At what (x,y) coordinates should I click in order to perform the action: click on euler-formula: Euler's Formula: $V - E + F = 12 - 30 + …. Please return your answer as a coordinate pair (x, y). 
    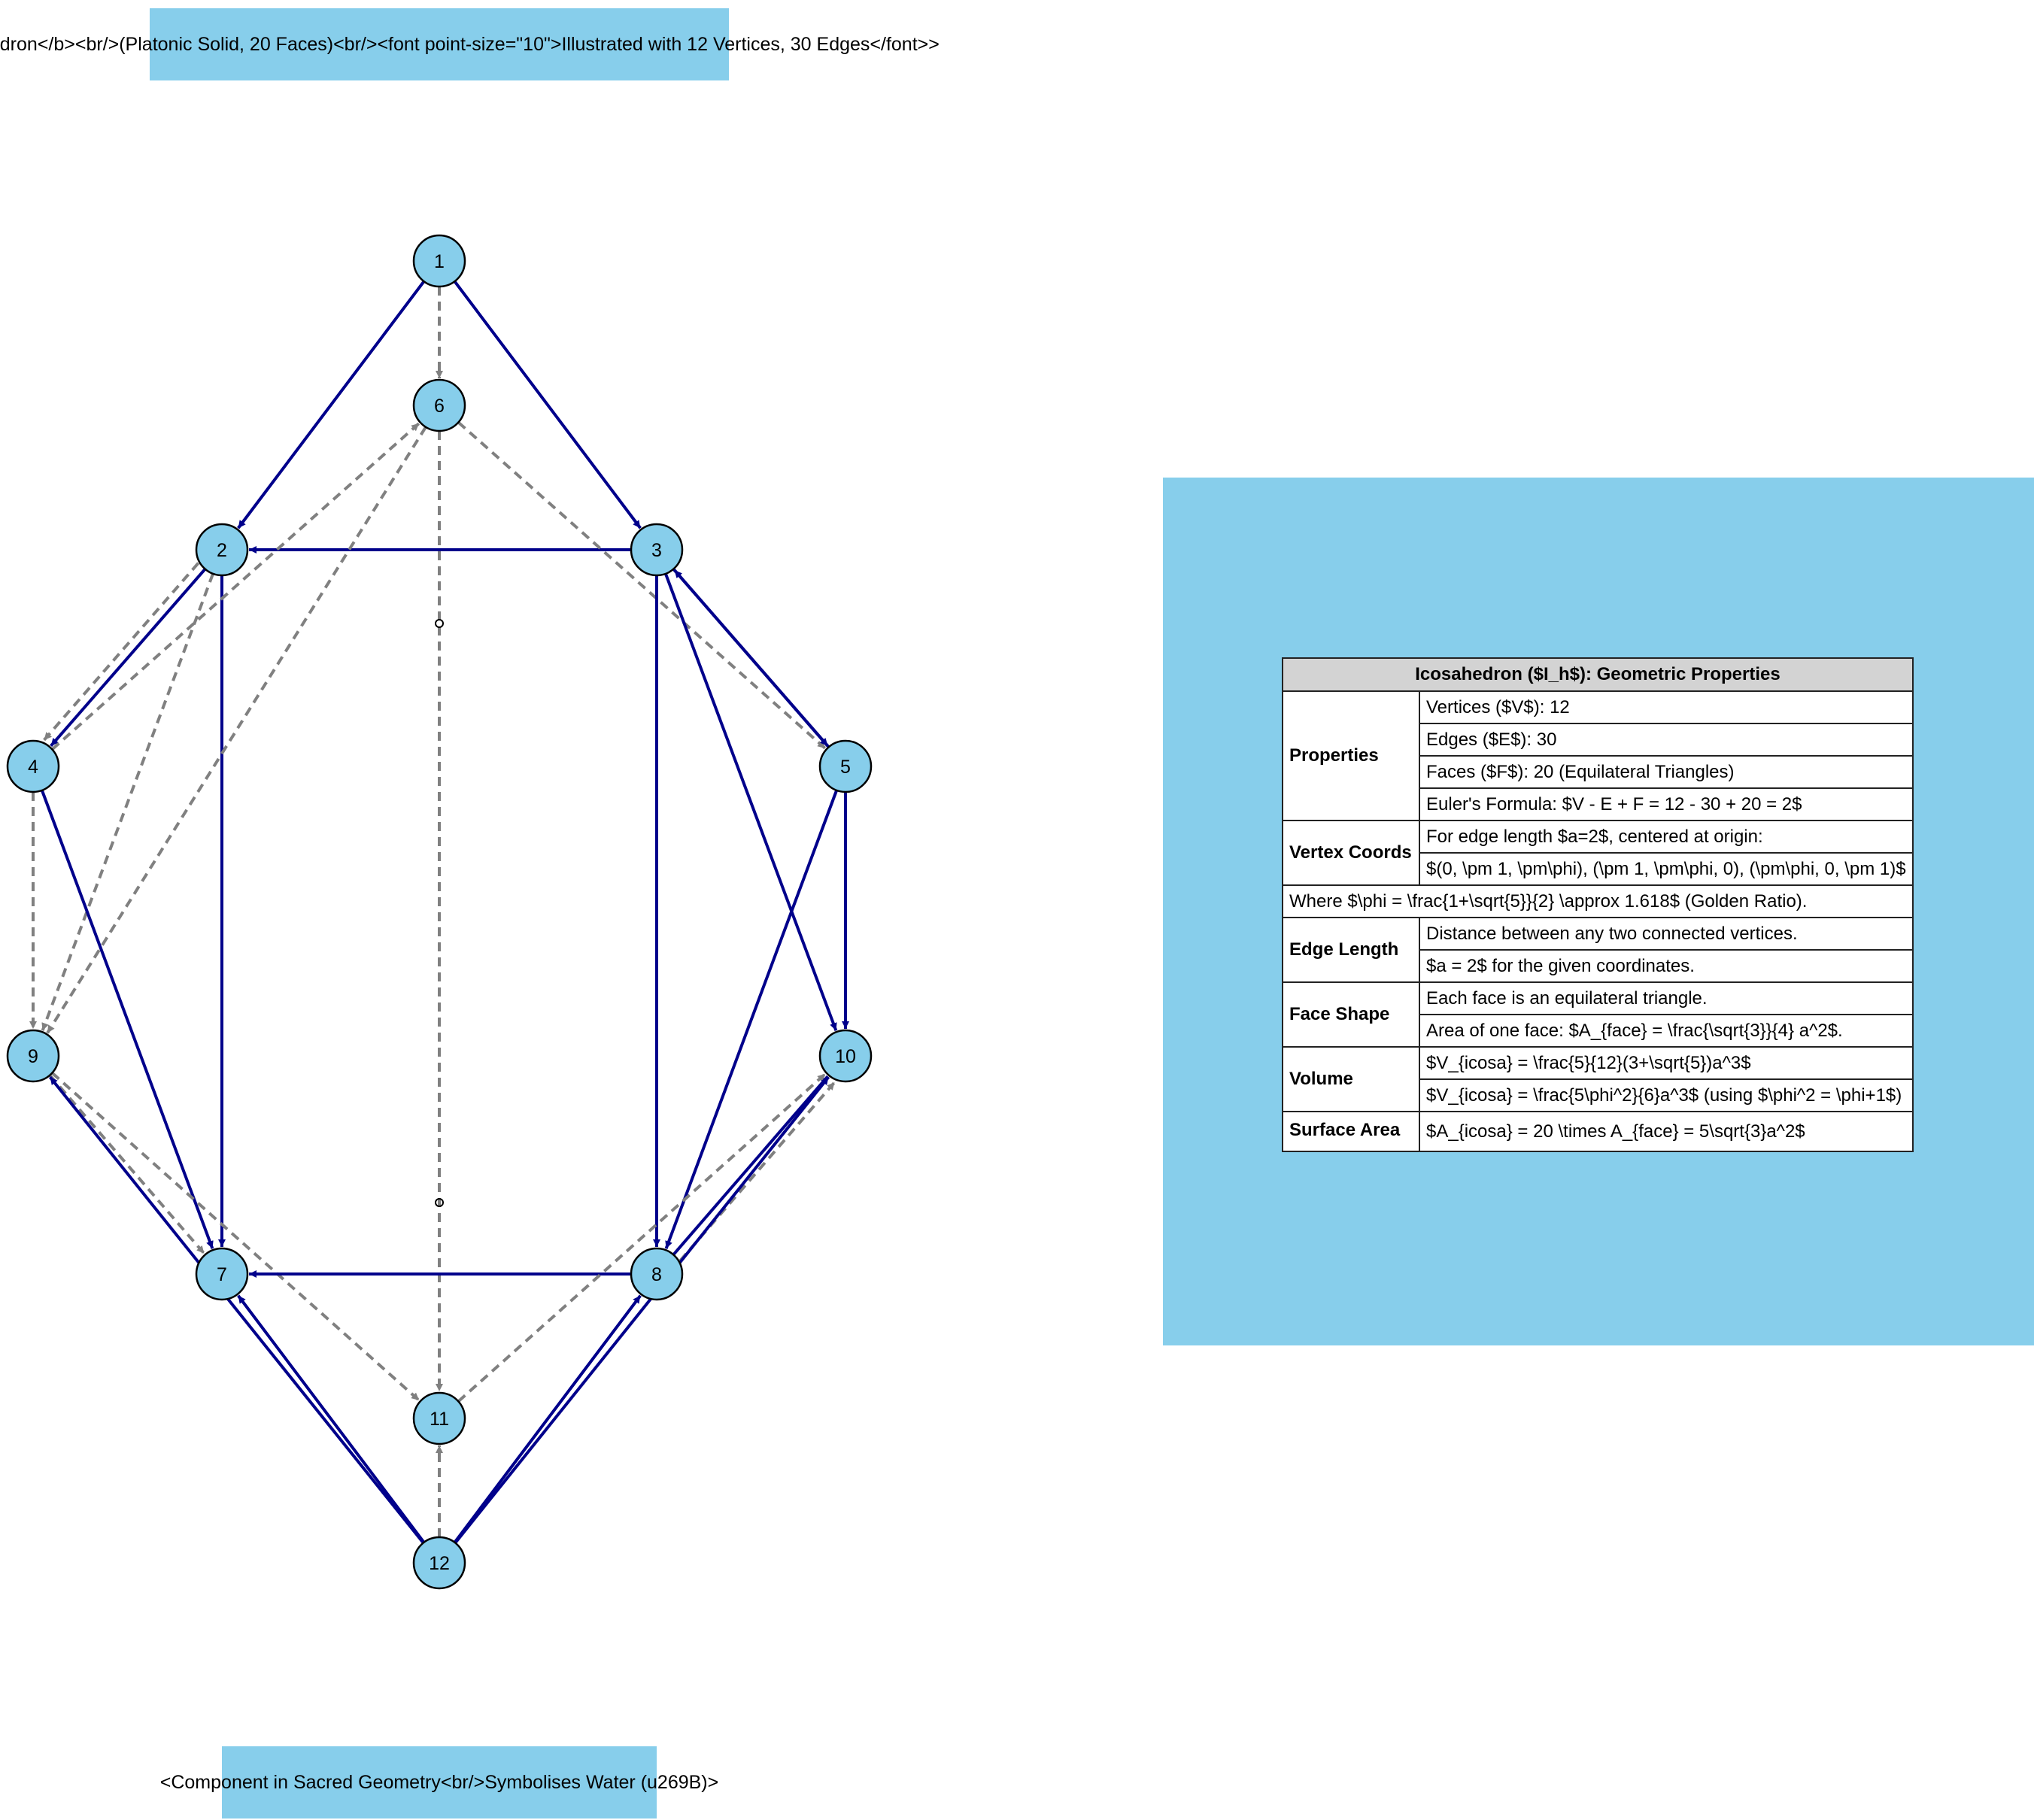
    Looking at the image, I should click on (1666, 804).